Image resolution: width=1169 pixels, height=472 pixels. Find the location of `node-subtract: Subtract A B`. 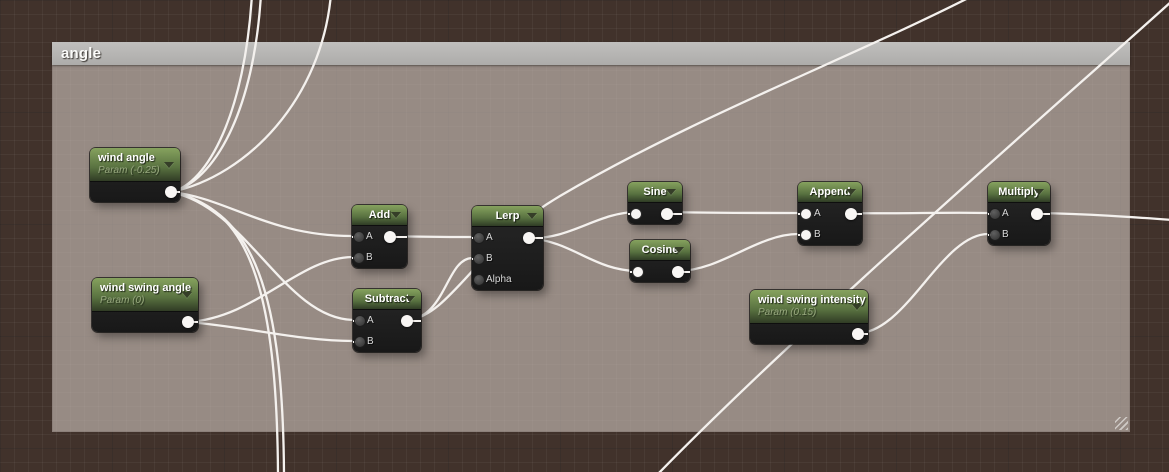

node-subtract: Subtract A B is located at coordinates (387, 320).